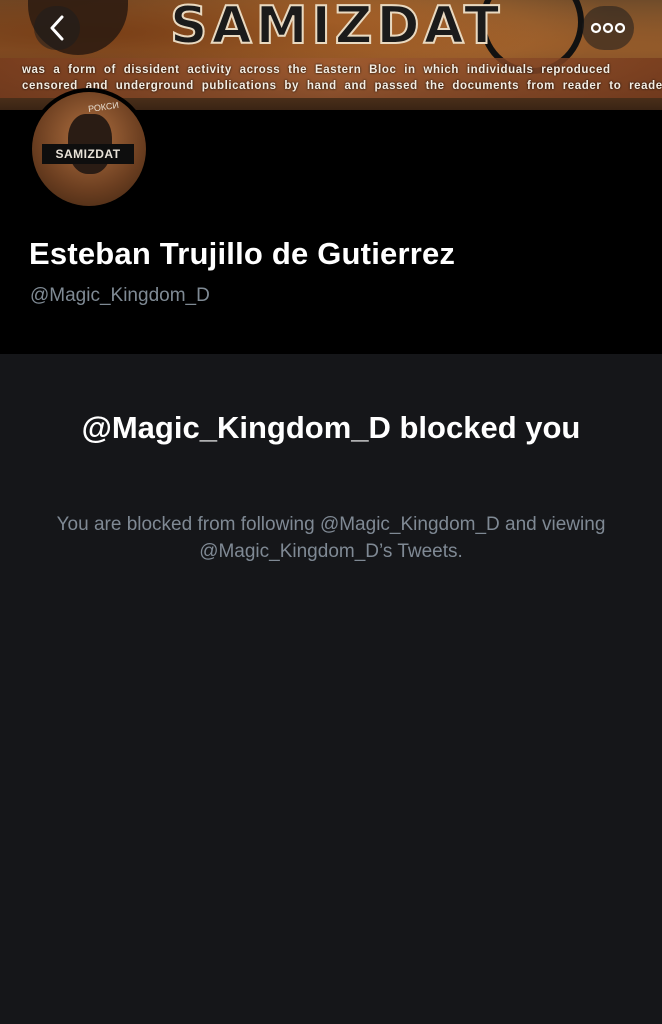 The width and height of the screenshot is (662, 1024). I want to click on banner-title: SAMIZDAT, so click(336, 28).